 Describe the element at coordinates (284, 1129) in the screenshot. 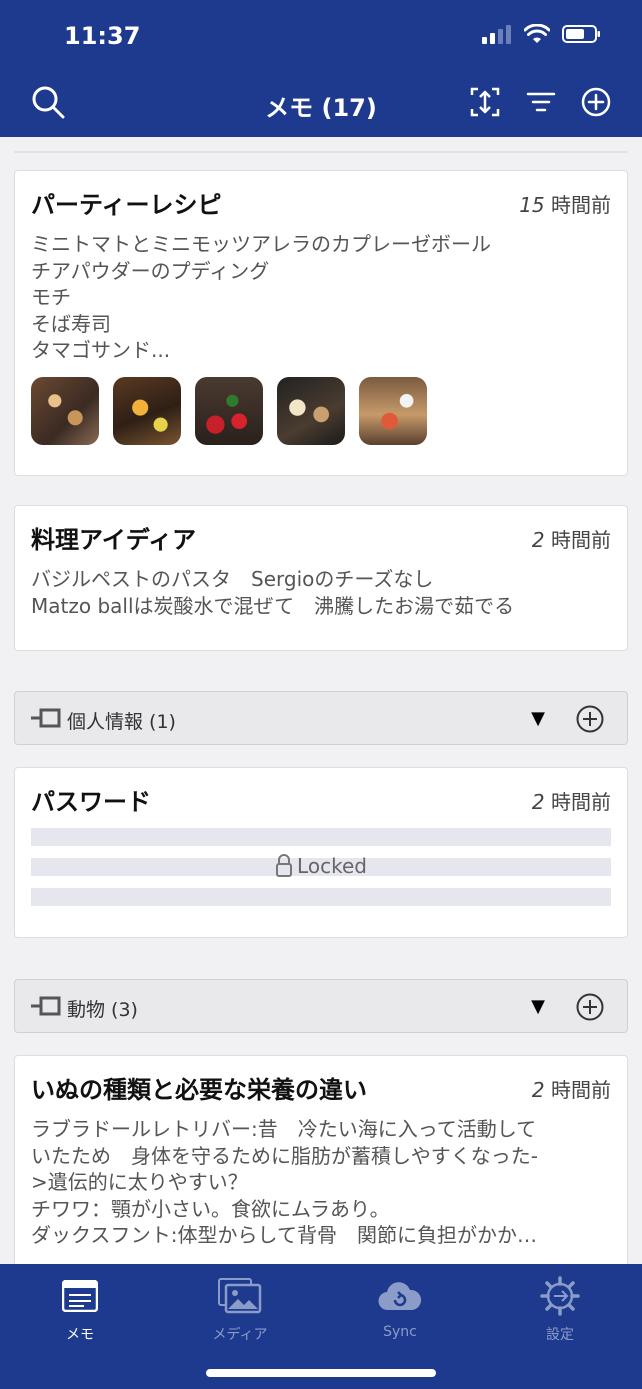

I see `preview-line: ラブラドールレトリバー:昔 冷たい海に入って活動して` at that location.